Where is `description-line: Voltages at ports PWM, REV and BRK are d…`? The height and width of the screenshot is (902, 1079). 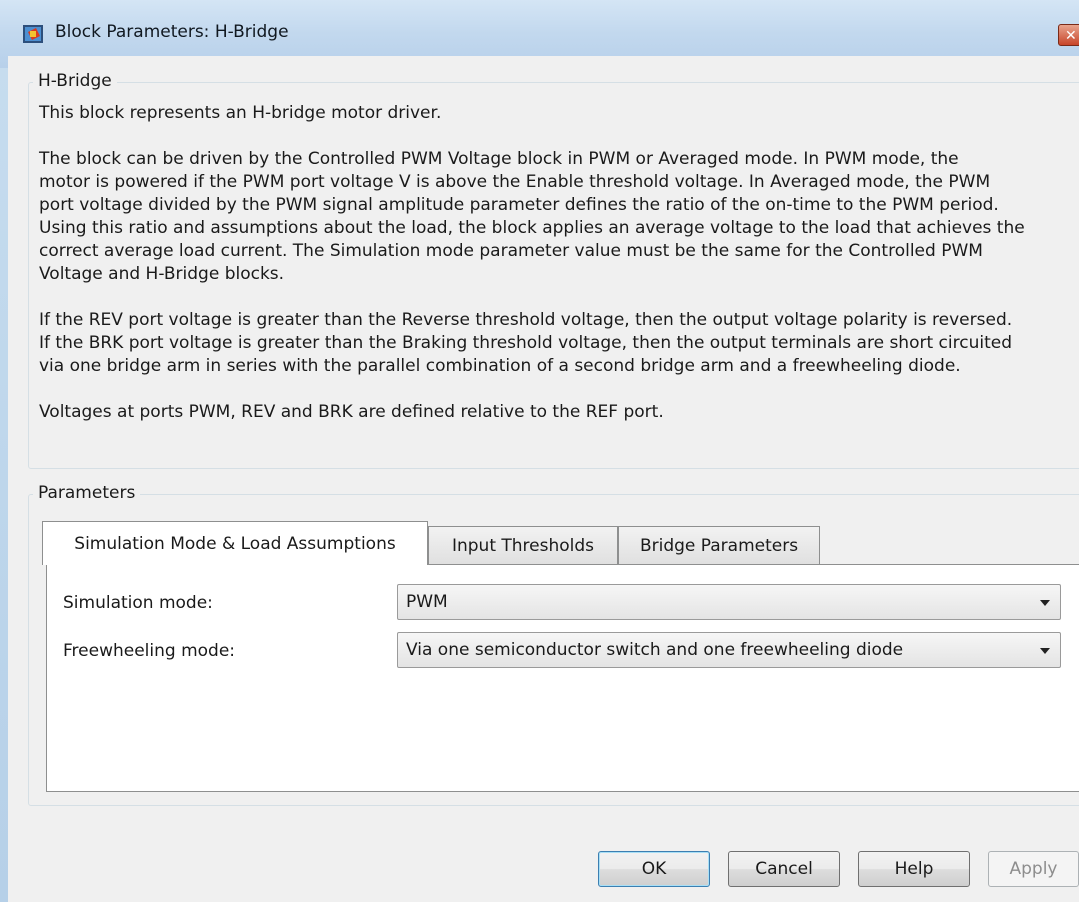
description-line: Voltages at ports PWM, REV and BRK are d… is located at coordinates (351, 412).